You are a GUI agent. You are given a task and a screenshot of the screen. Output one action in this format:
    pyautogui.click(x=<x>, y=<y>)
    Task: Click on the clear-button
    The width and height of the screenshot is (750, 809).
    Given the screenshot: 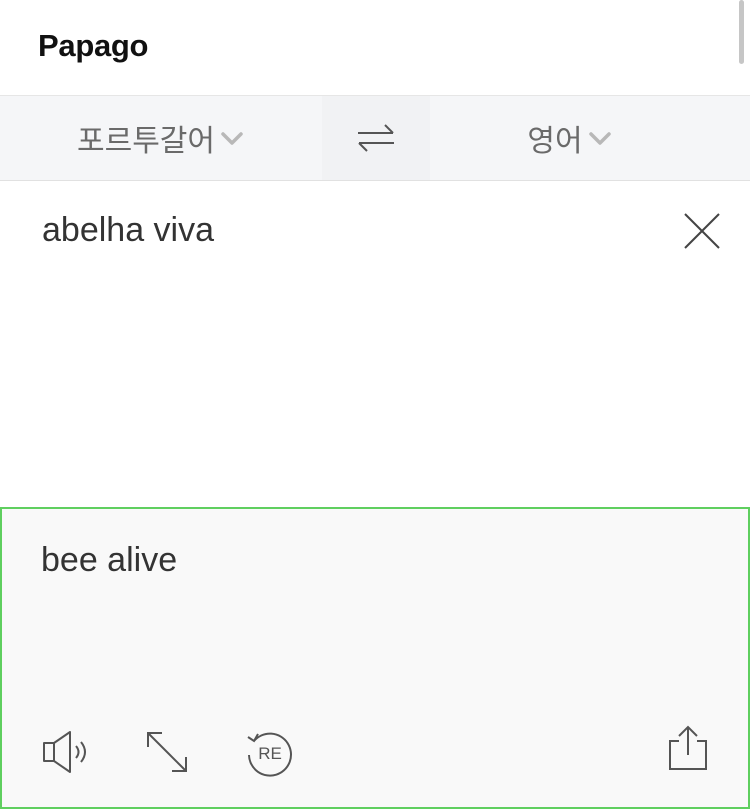 What is the action you would take?
    pyautogui.click(x=702, y=231)
    